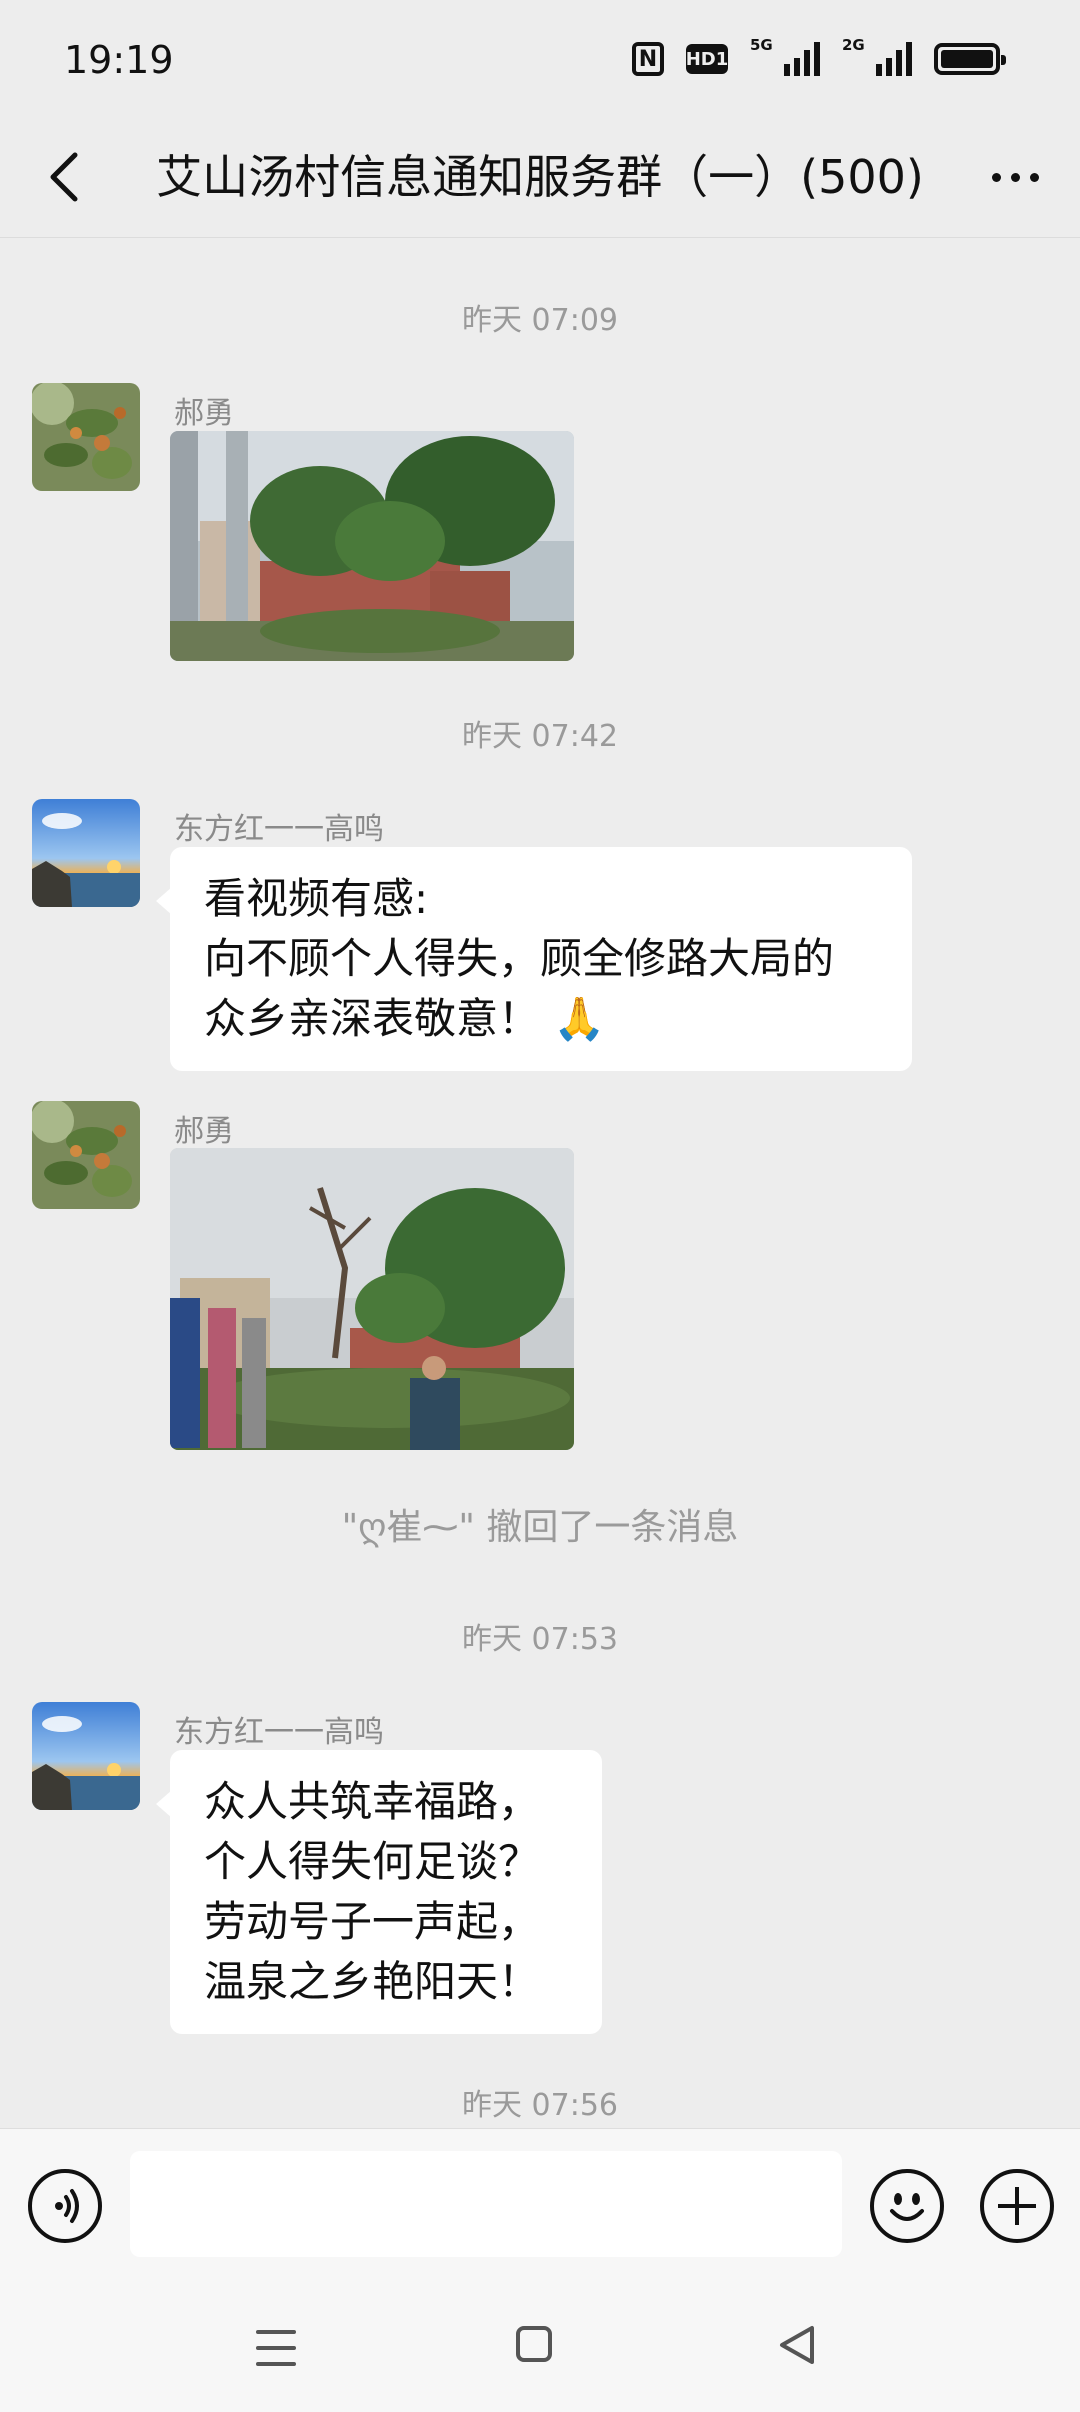  What do you see at coordinates (540, 2105) in the screenshot?
I see `message-timestamp: 昨天 07:56` at bounding box center [540, 2105].